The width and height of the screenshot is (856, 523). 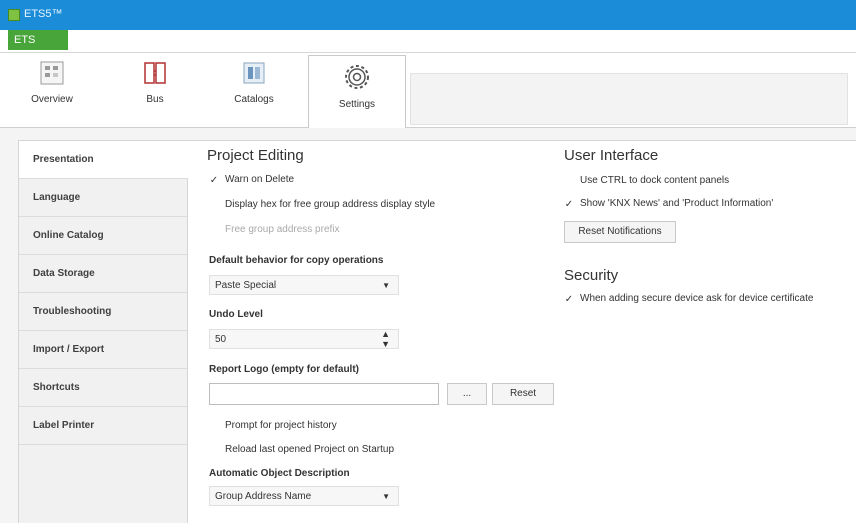 What do you see at coordinates (103, 198) in the screenshot?
I see `sidebar-item-language: Language` at bounding box center [103, 198].